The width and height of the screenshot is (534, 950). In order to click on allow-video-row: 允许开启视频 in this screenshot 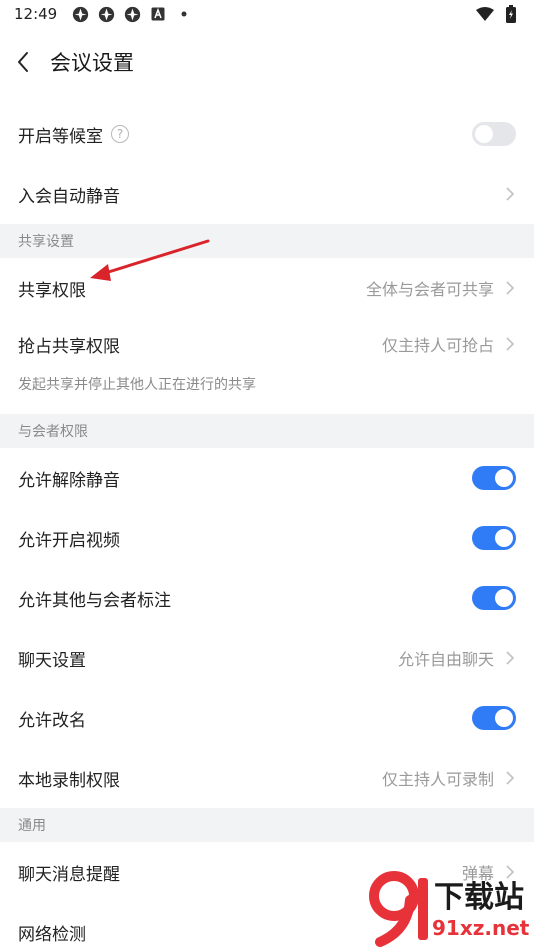, I will do `click(267, 538)`.